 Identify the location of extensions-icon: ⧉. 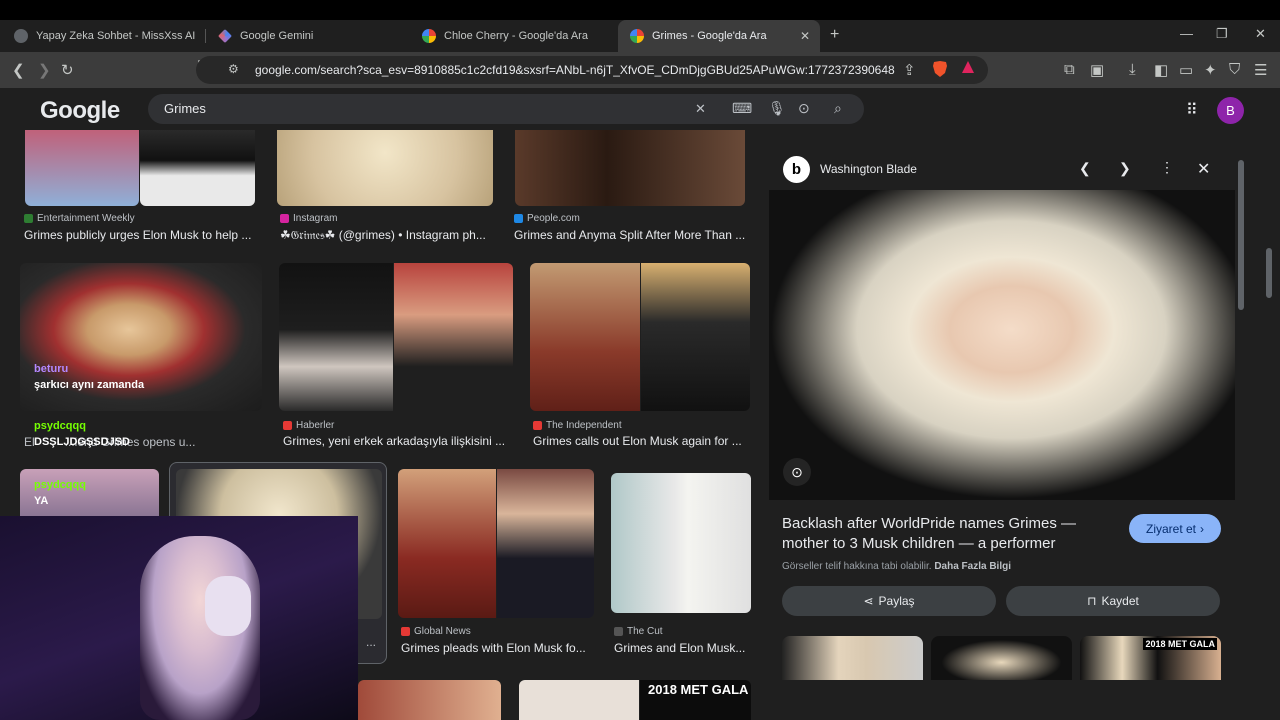
(1069, 69).